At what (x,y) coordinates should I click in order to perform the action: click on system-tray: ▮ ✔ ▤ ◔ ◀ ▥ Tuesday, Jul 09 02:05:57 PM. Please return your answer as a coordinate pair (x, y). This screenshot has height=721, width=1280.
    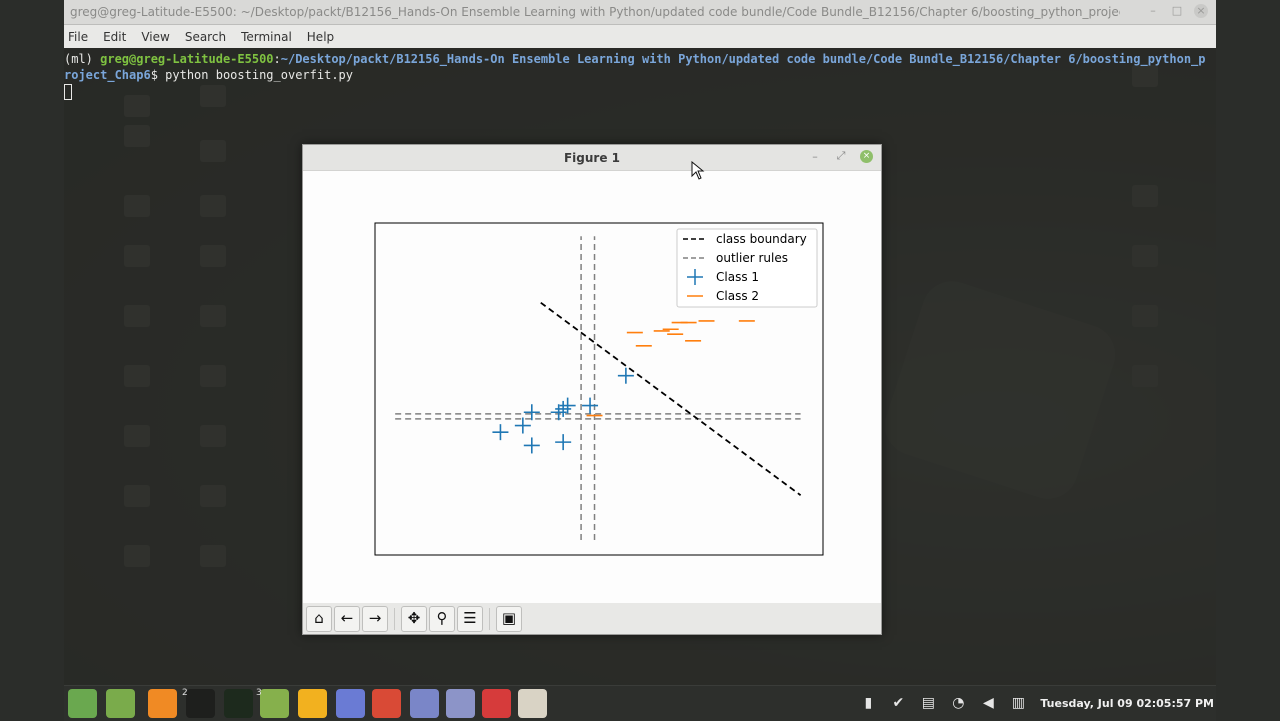
    Looking at the image, I should click on (1032, 703).